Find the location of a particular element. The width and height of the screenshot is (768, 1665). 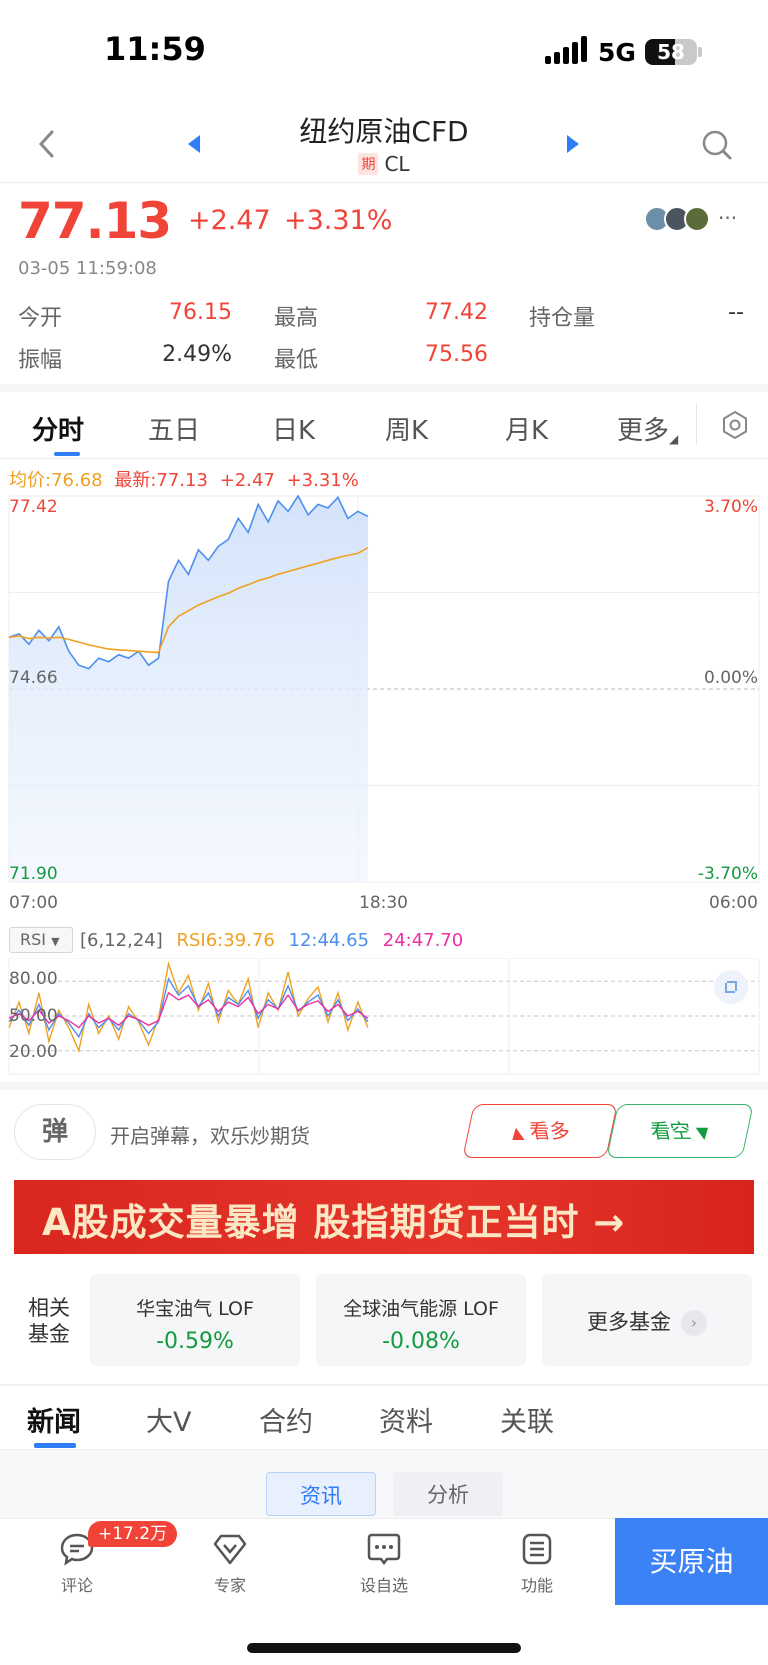

rsi-level-80: 80.00 is located at coordinates (33, 979).